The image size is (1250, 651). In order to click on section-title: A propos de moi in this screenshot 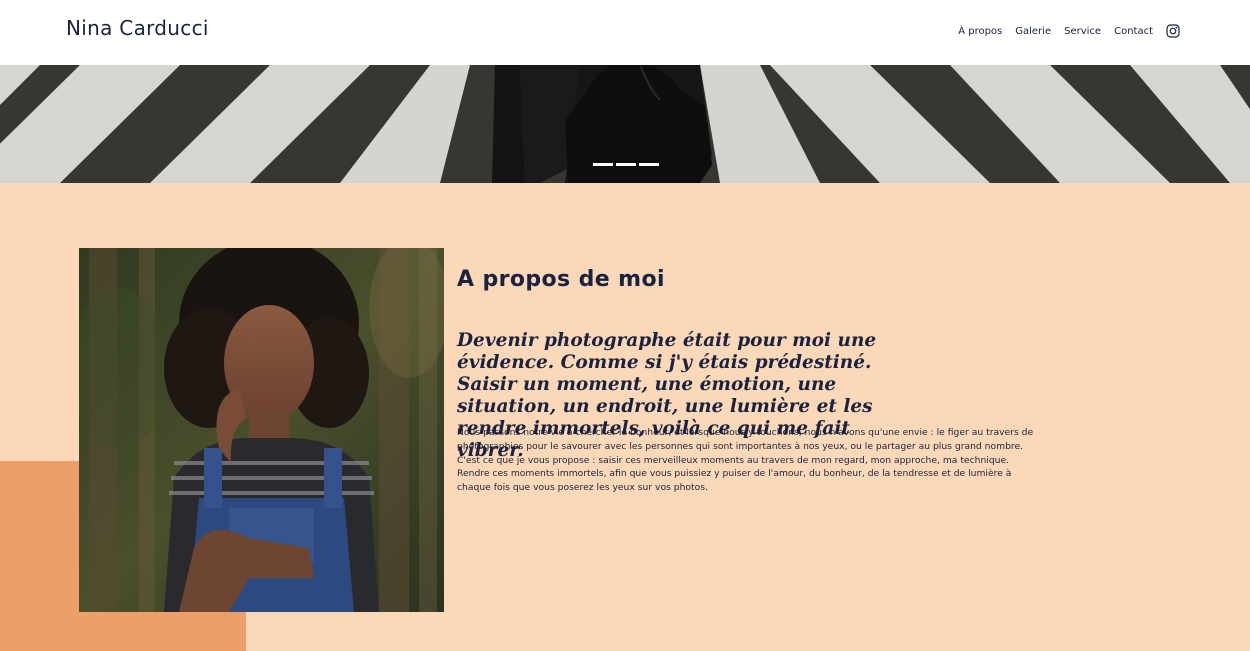, I will do `click(561, 279)`.